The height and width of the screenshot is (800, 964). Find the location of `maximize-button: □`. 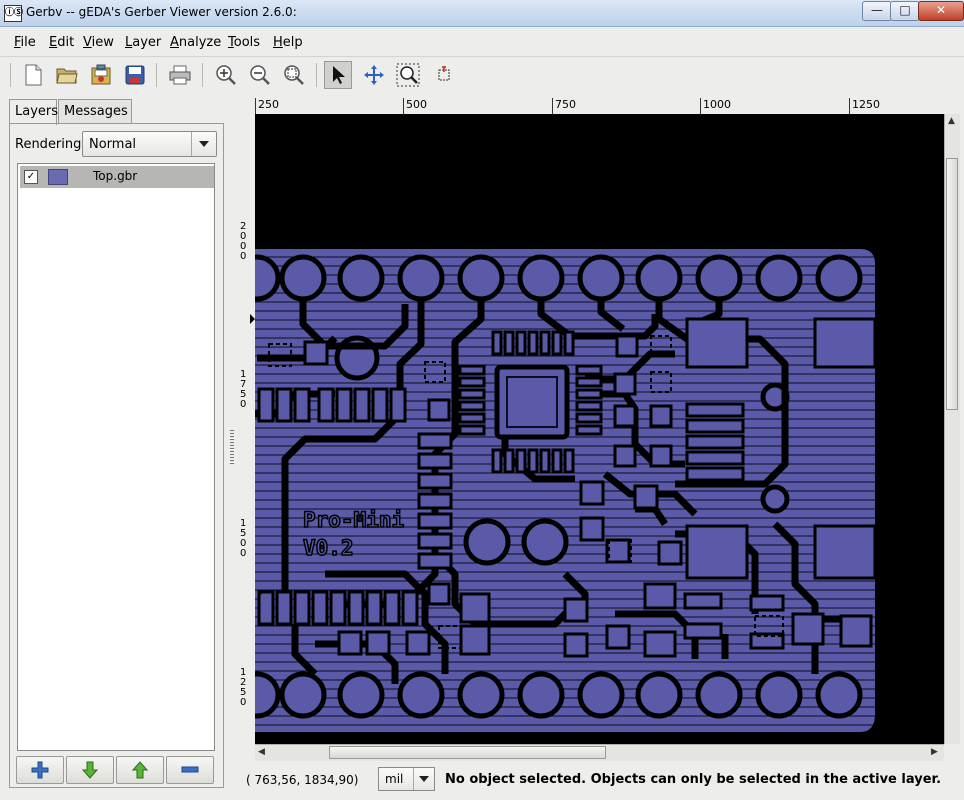

maximize-button: □ is located at coordinates (905, 11).